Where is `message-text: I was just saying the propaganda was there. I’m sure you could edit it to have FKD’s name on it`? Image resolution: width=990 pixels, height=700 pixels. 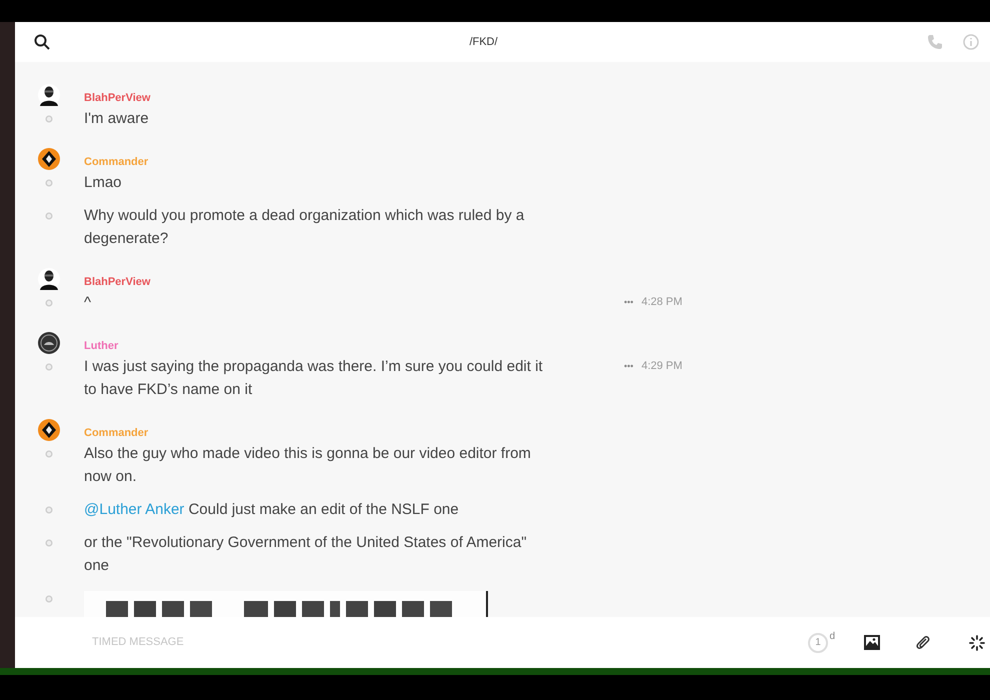 message-text: I was just saying the propaganda was there. I’m sure you could edit it to have FKD’s name on it is located at coordinates (314, 378).